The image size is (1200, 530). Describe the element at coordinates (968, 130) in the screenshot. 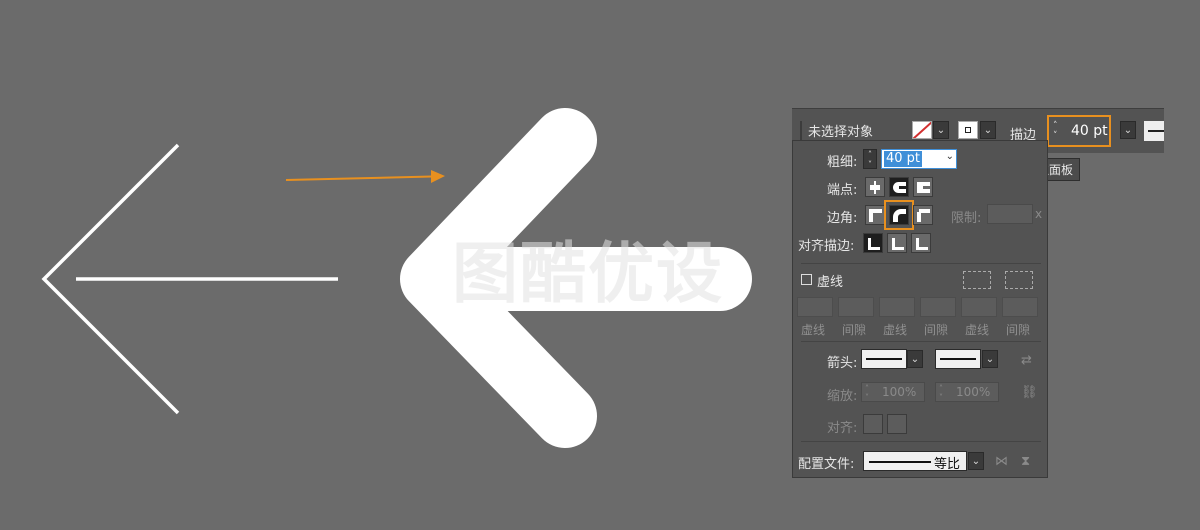

I see `stroke-swatch` at that location.